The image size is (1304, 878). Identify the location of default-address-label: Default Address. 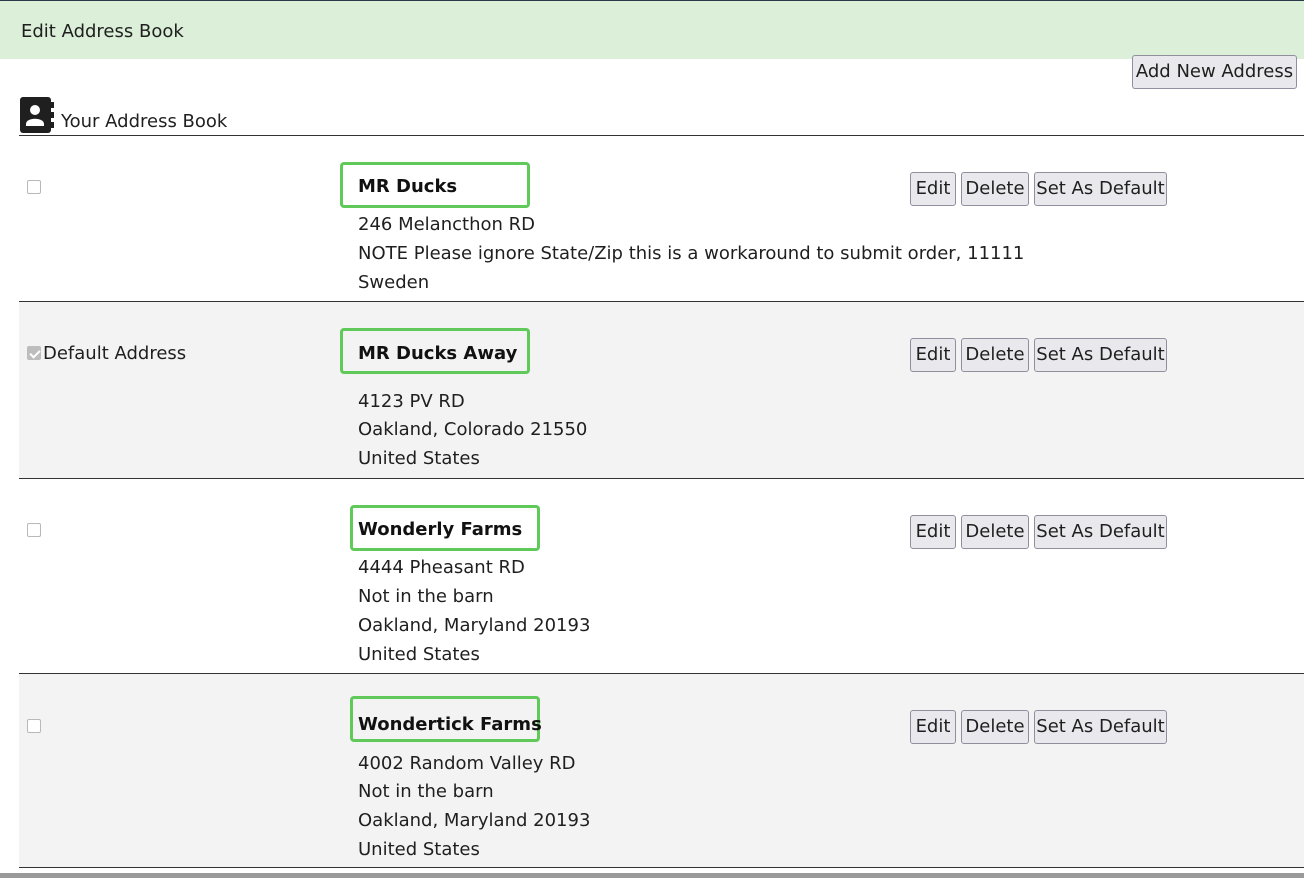
(115, 353).